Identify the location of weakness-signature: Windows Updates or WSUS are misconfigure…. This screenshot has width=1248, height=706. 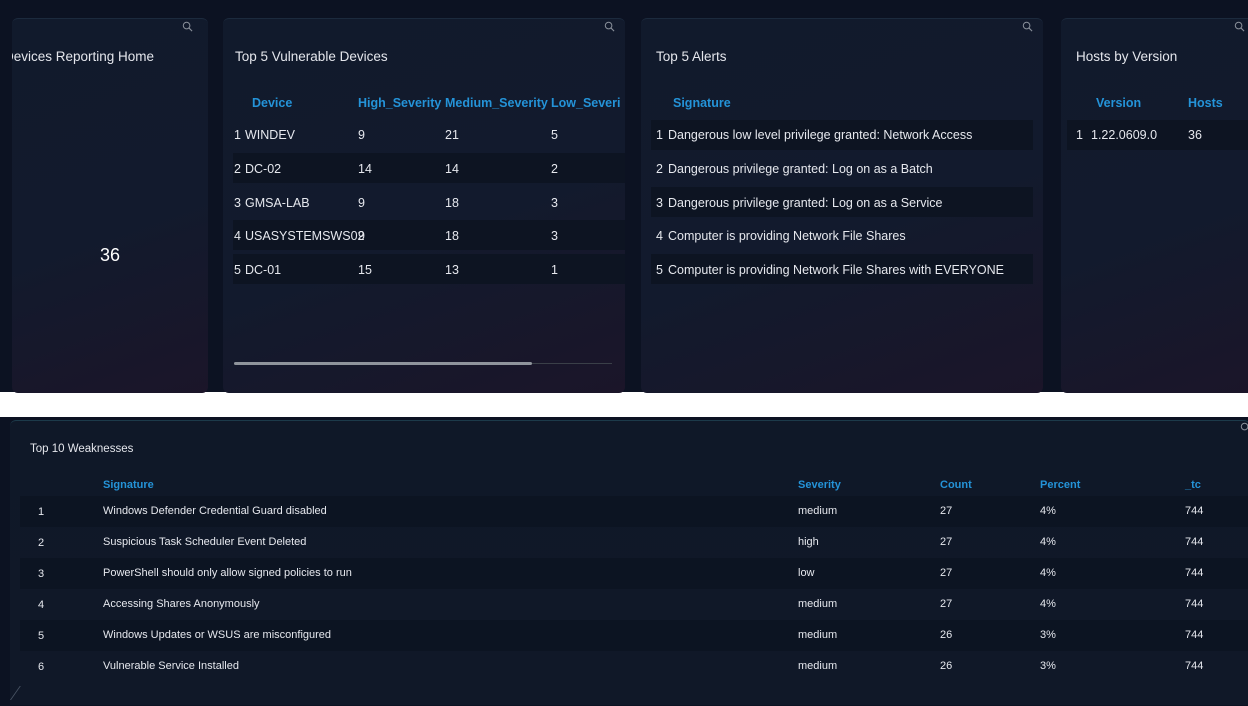
(217, 635).